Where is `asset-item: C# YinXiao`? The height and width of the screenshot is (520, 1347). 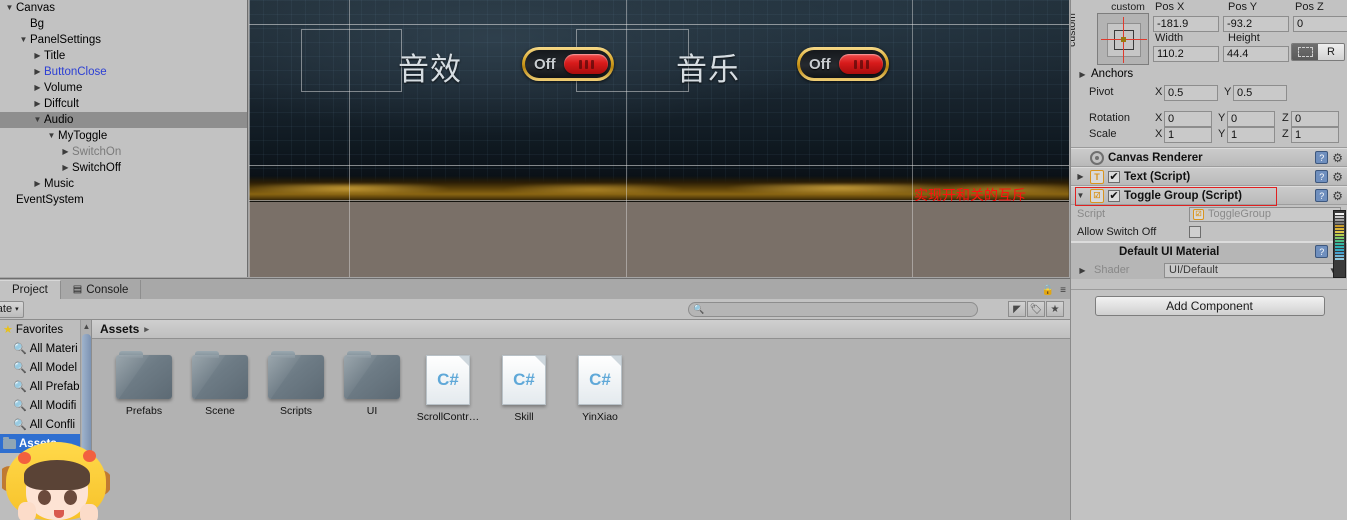
asset-item: C# YinXiao is located at coordinates (600, 389).